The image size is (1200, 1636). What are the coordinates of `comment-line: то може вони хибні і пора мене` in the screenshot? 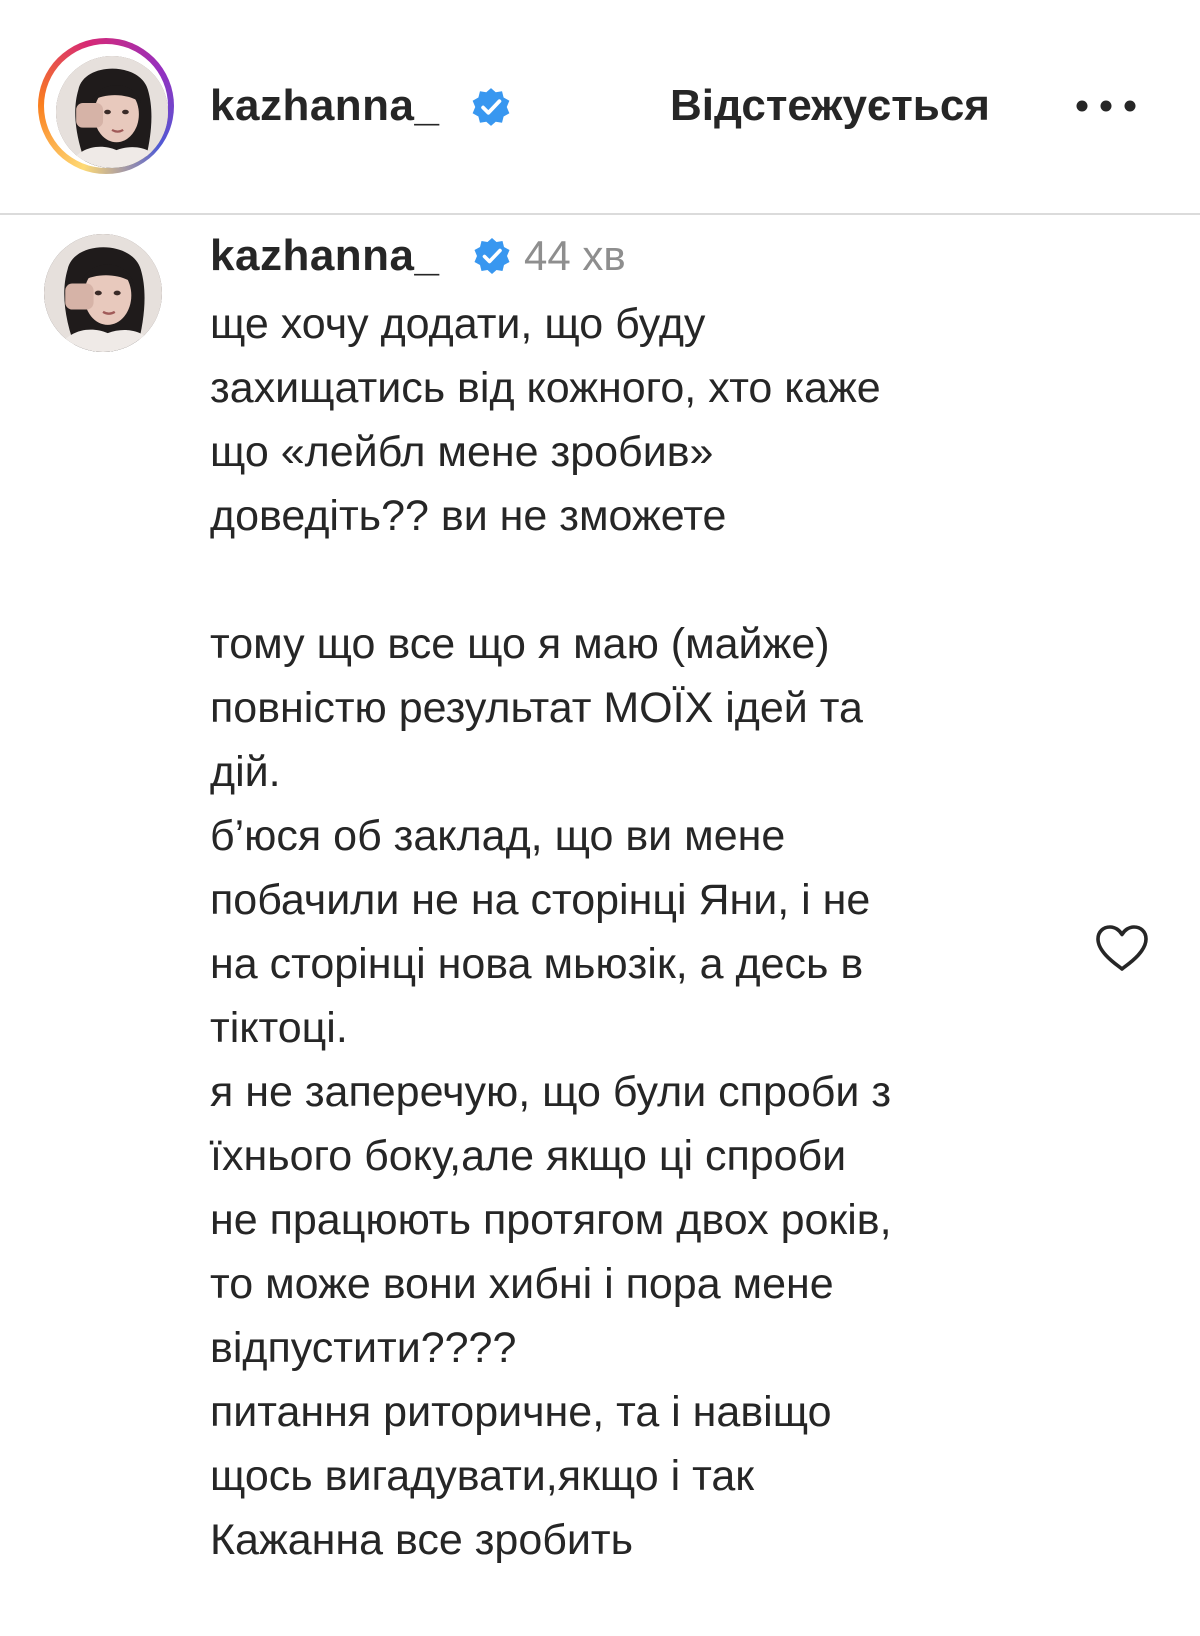 It's located at (522, 1284).